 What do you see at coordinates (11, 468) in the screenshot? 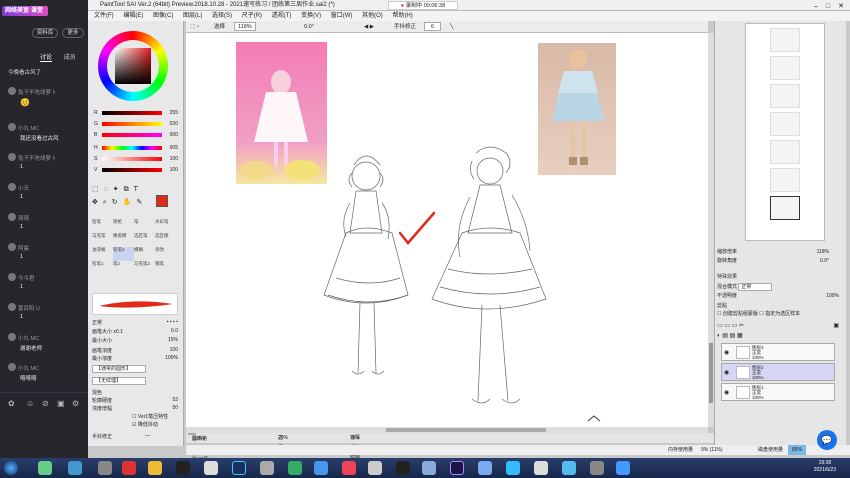
I see `start-icon` at bounding box center [11, 468].